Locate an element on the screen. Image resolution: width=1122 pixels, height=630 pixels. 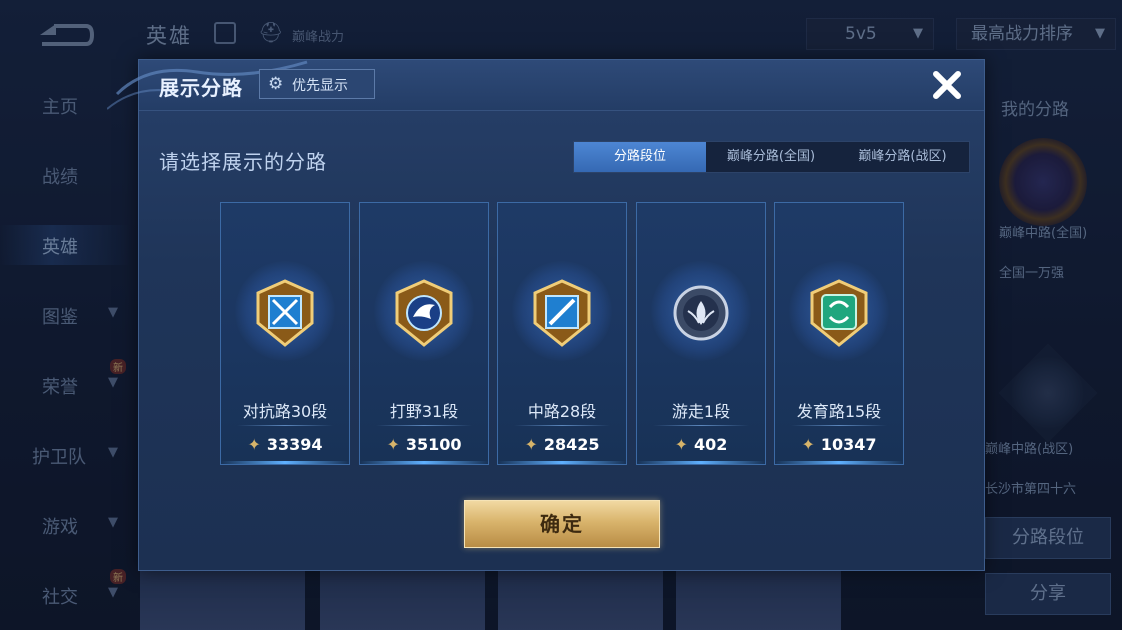
lane-rank-label: 对抗路30段 is located at coordinates (285, 411).